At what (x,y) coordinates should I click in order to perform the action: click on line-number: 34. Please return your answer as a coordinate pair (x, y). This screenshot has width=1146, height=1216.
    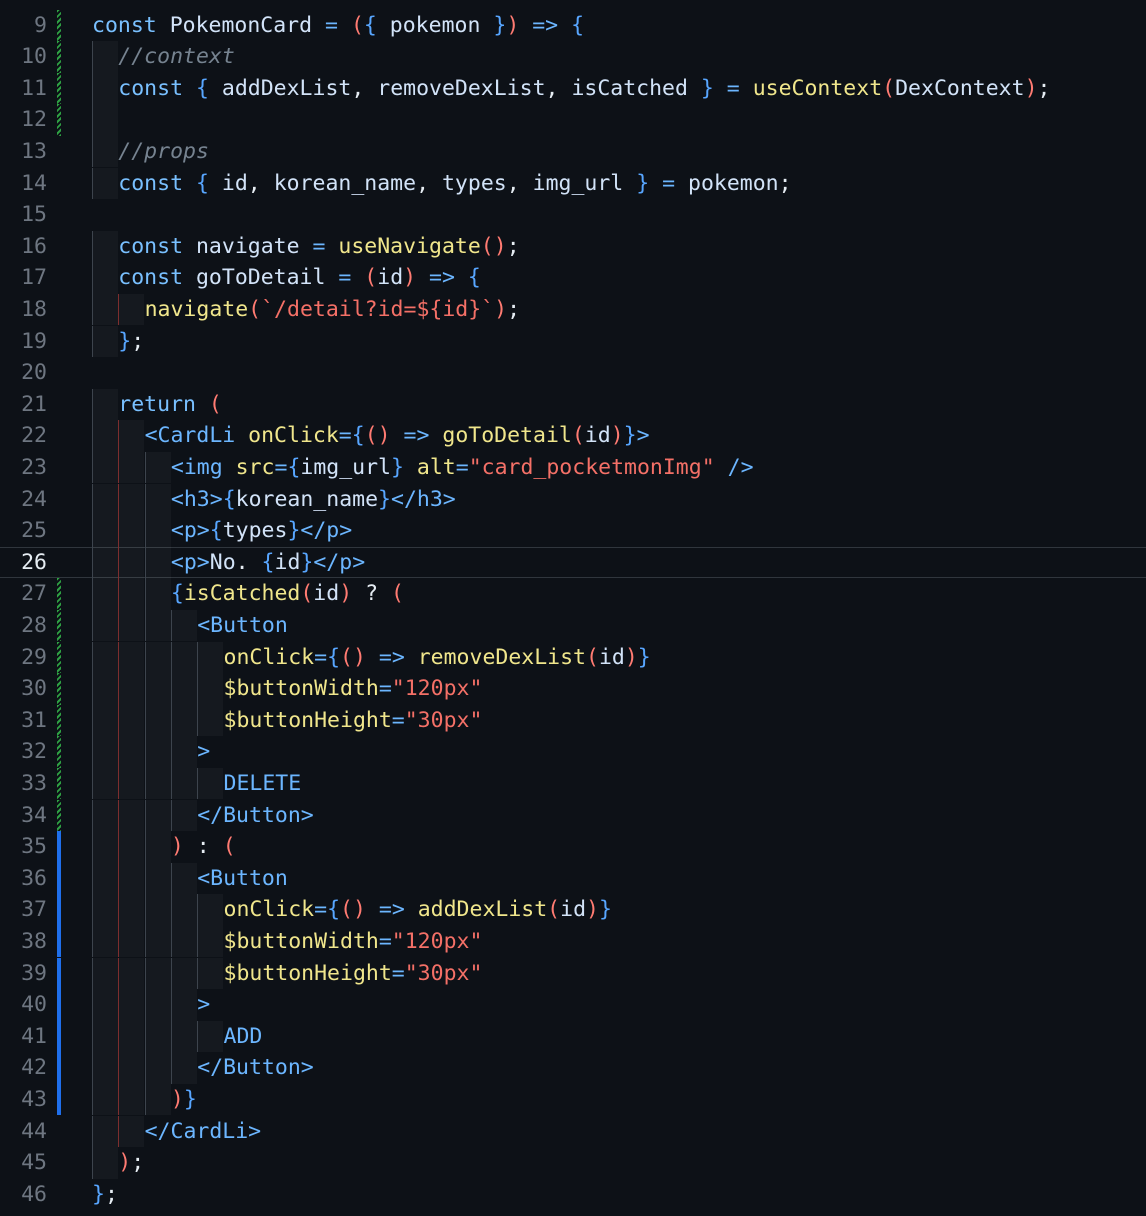
    Looking at the image, I should click on (23, 816).